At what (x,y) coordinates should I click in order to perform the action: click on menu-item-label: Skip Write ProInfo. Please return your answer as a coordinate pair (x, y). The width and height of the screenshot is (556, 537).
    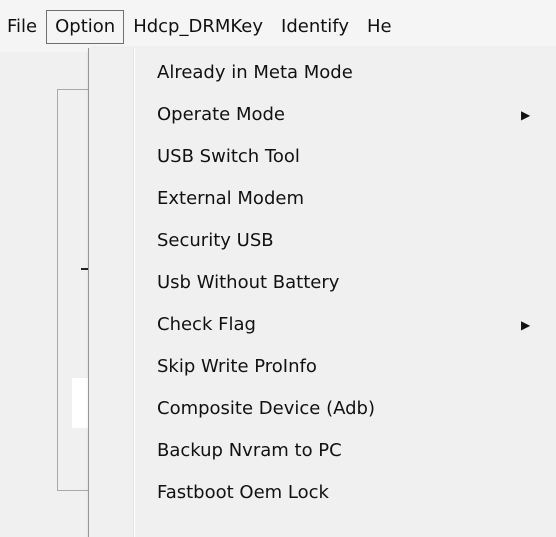
    Looking at the image, I should click on (237, 366).